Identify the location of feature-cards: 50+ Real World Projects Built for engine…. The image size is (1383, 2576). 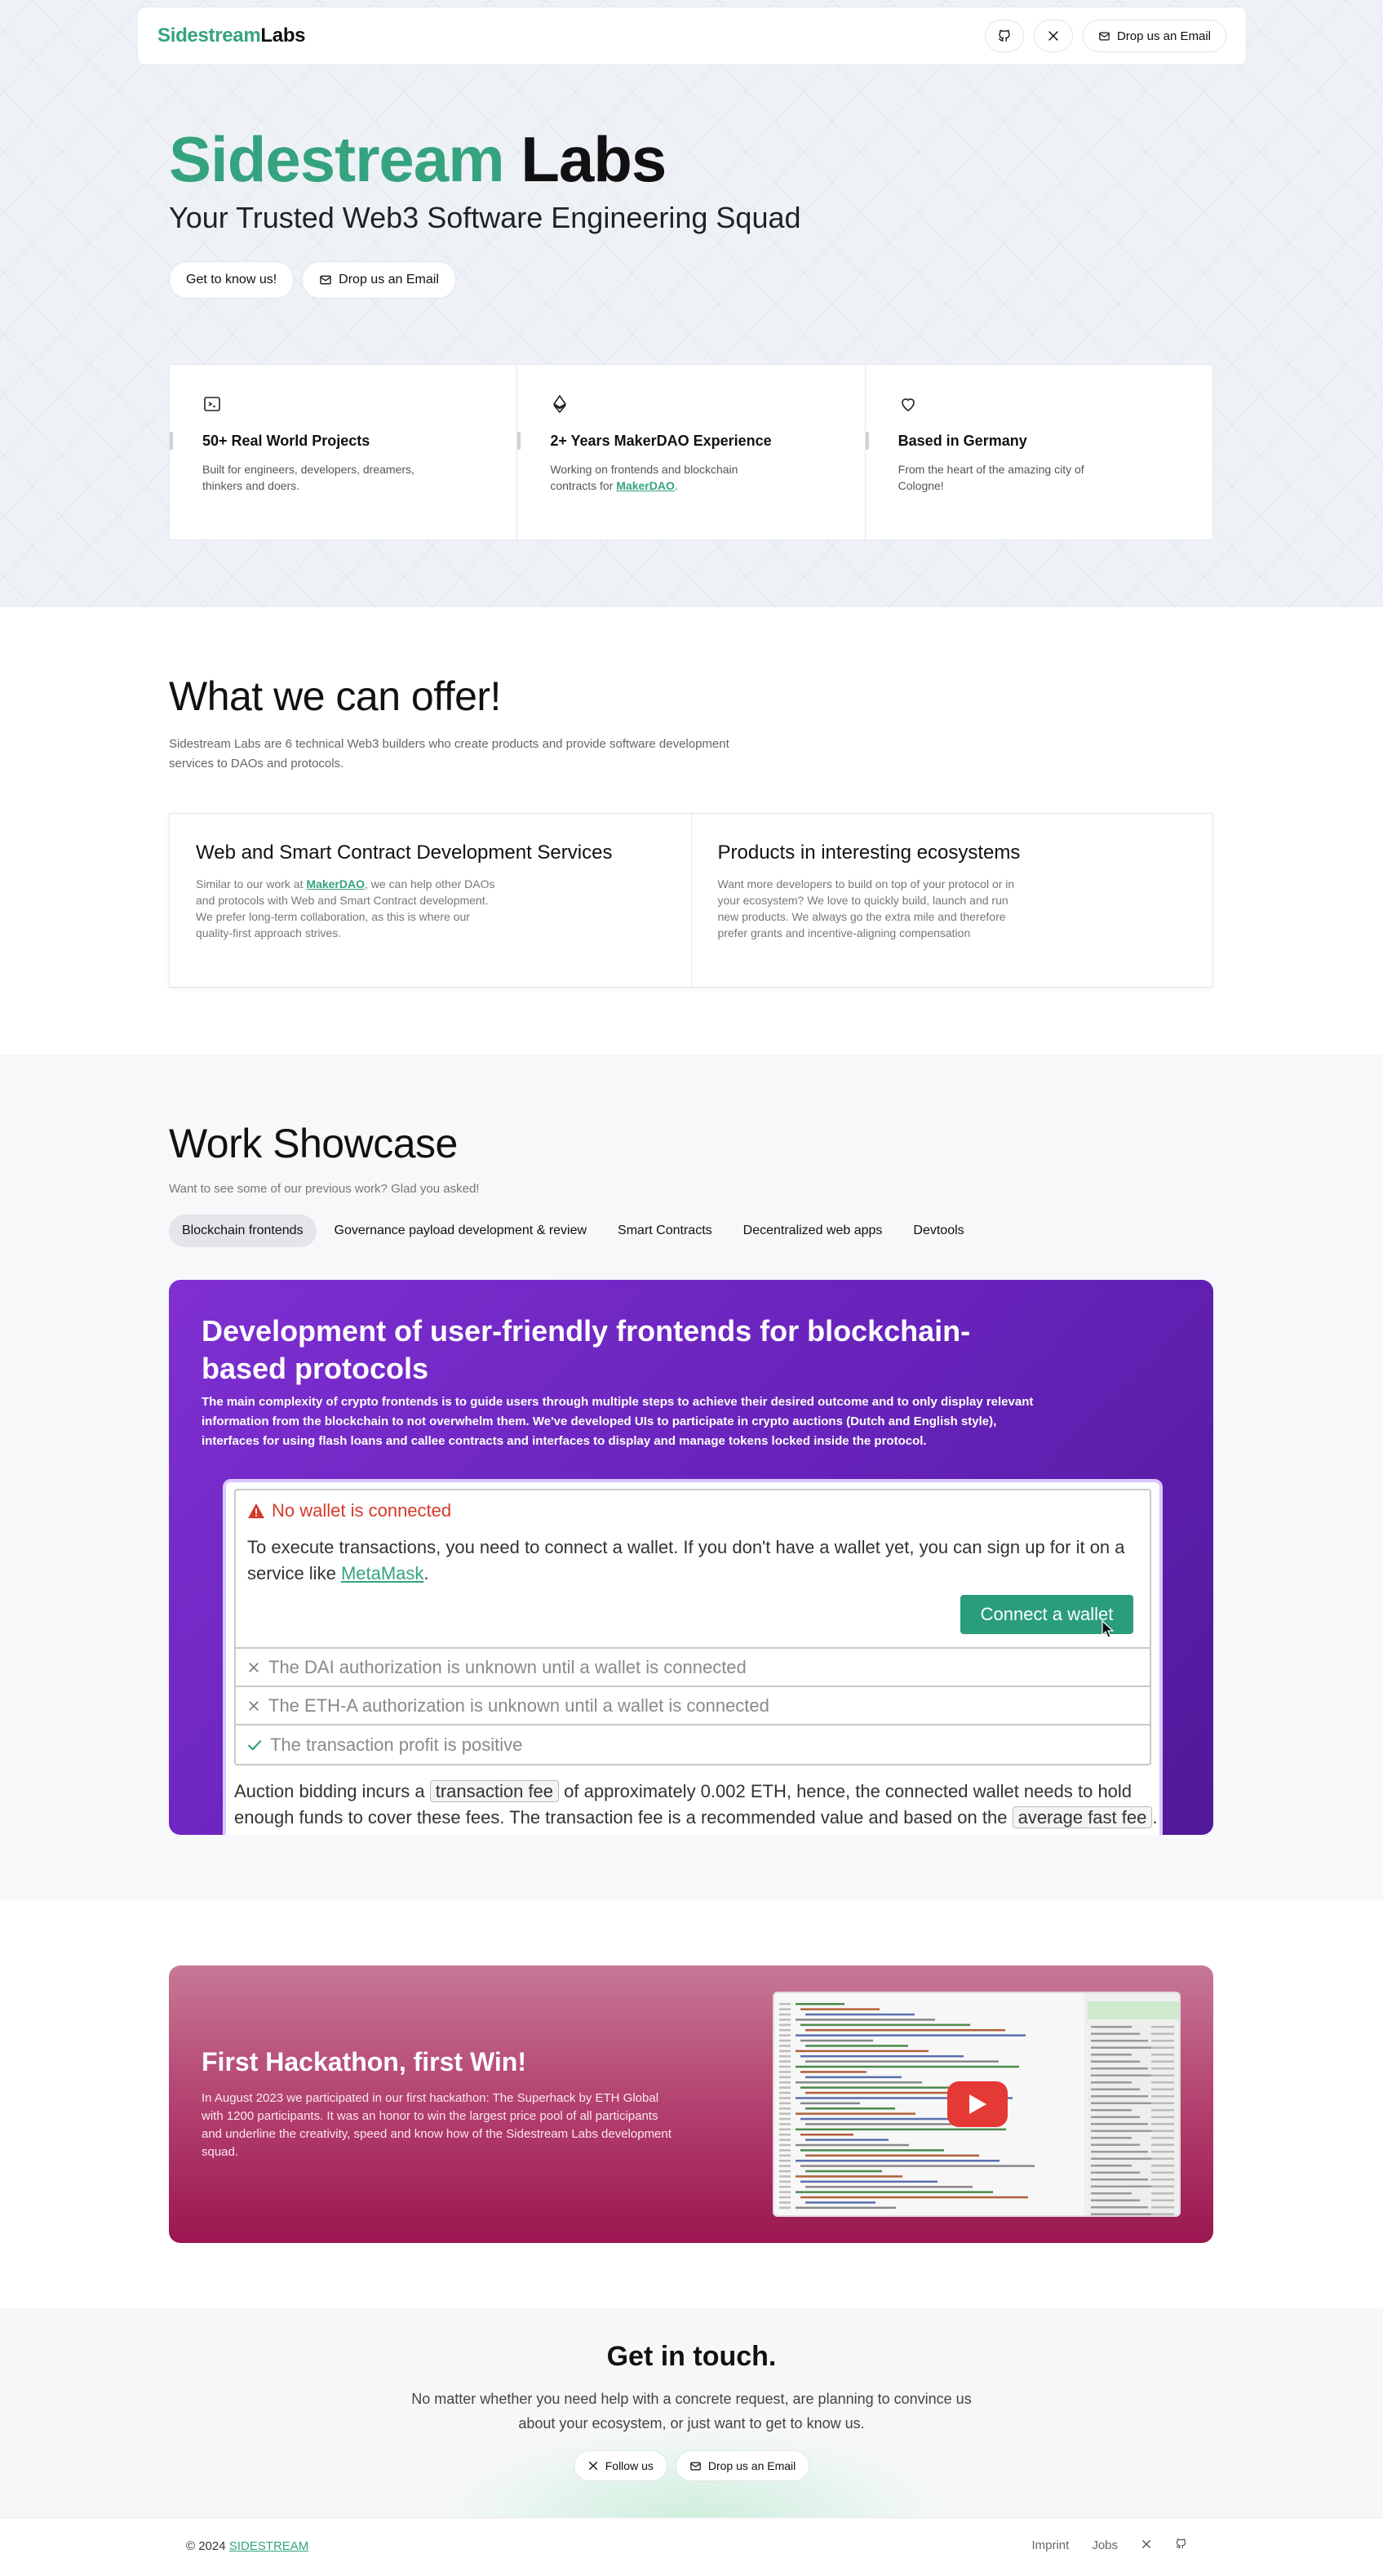
(691, 452).